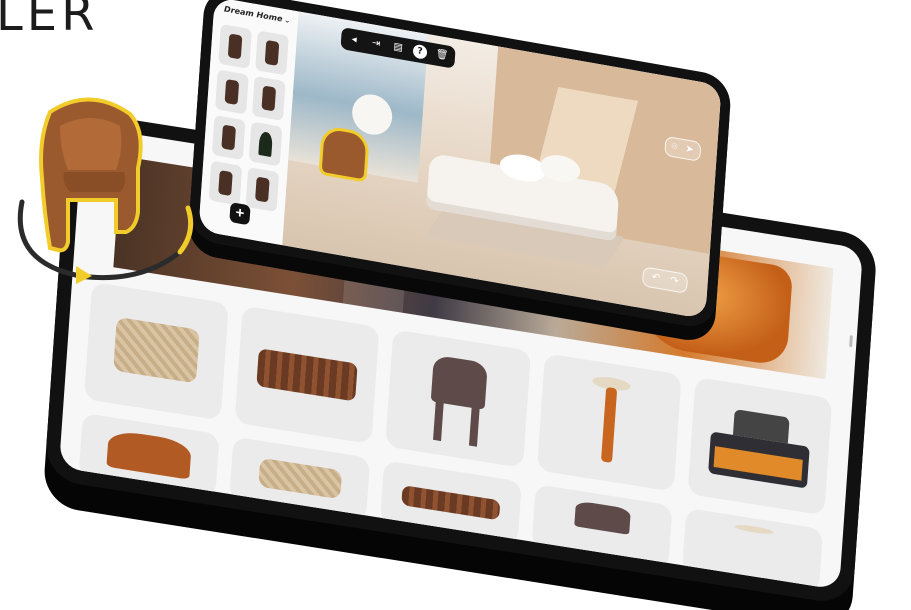  I want to click on project-selector: Dream Home⌄, so click(257, 14).